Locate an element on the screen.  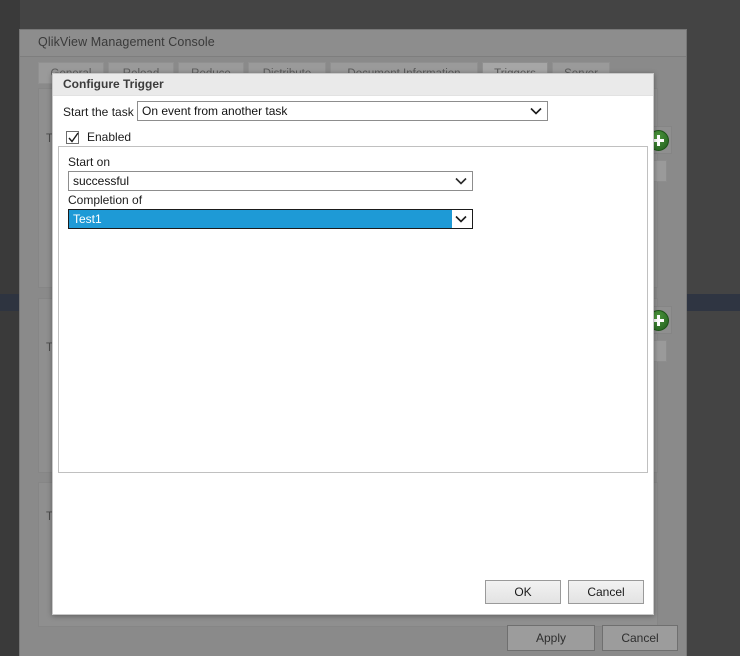
dialog-cancel-button: Cancel is located at coordinates (606, 592).